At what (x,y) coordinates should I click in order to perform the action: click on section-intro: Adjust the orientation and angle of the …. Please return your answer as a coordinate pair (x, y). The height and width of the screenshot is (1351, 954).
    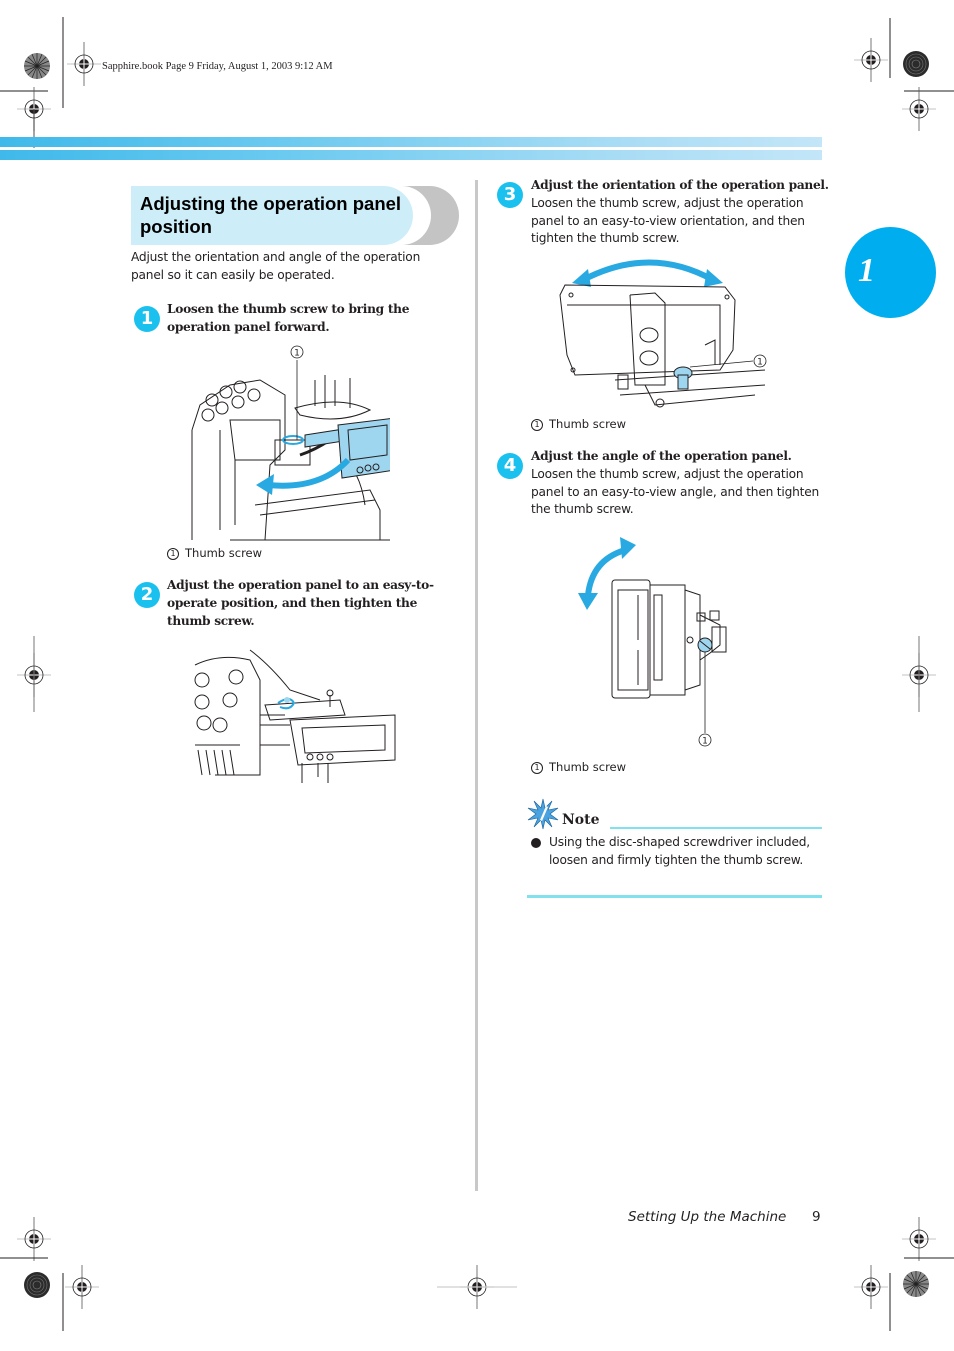
    Looking at the image, I should click on (276, 266).